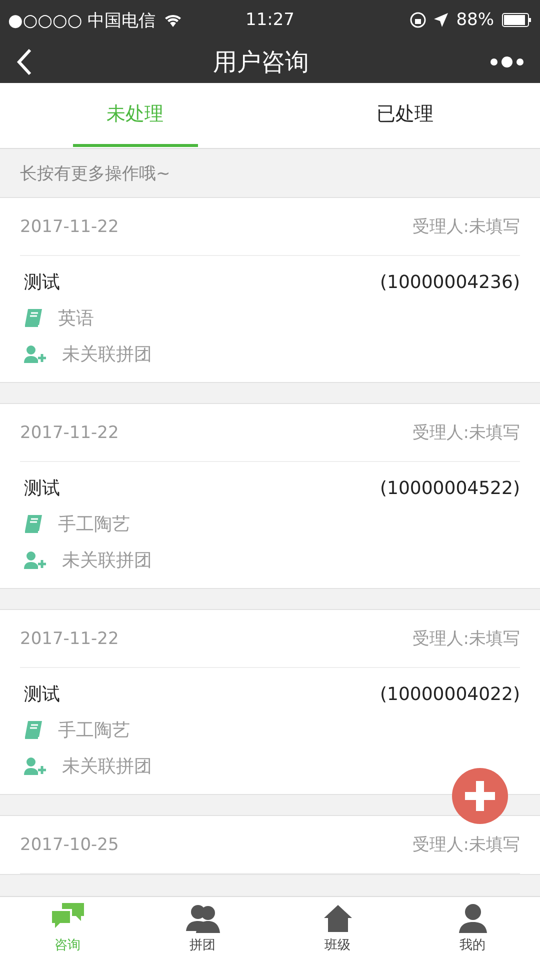  What do you see at coordinates (480, 796) in the screenshot?
I see `plus-icon` at bounding box center [480, 796].